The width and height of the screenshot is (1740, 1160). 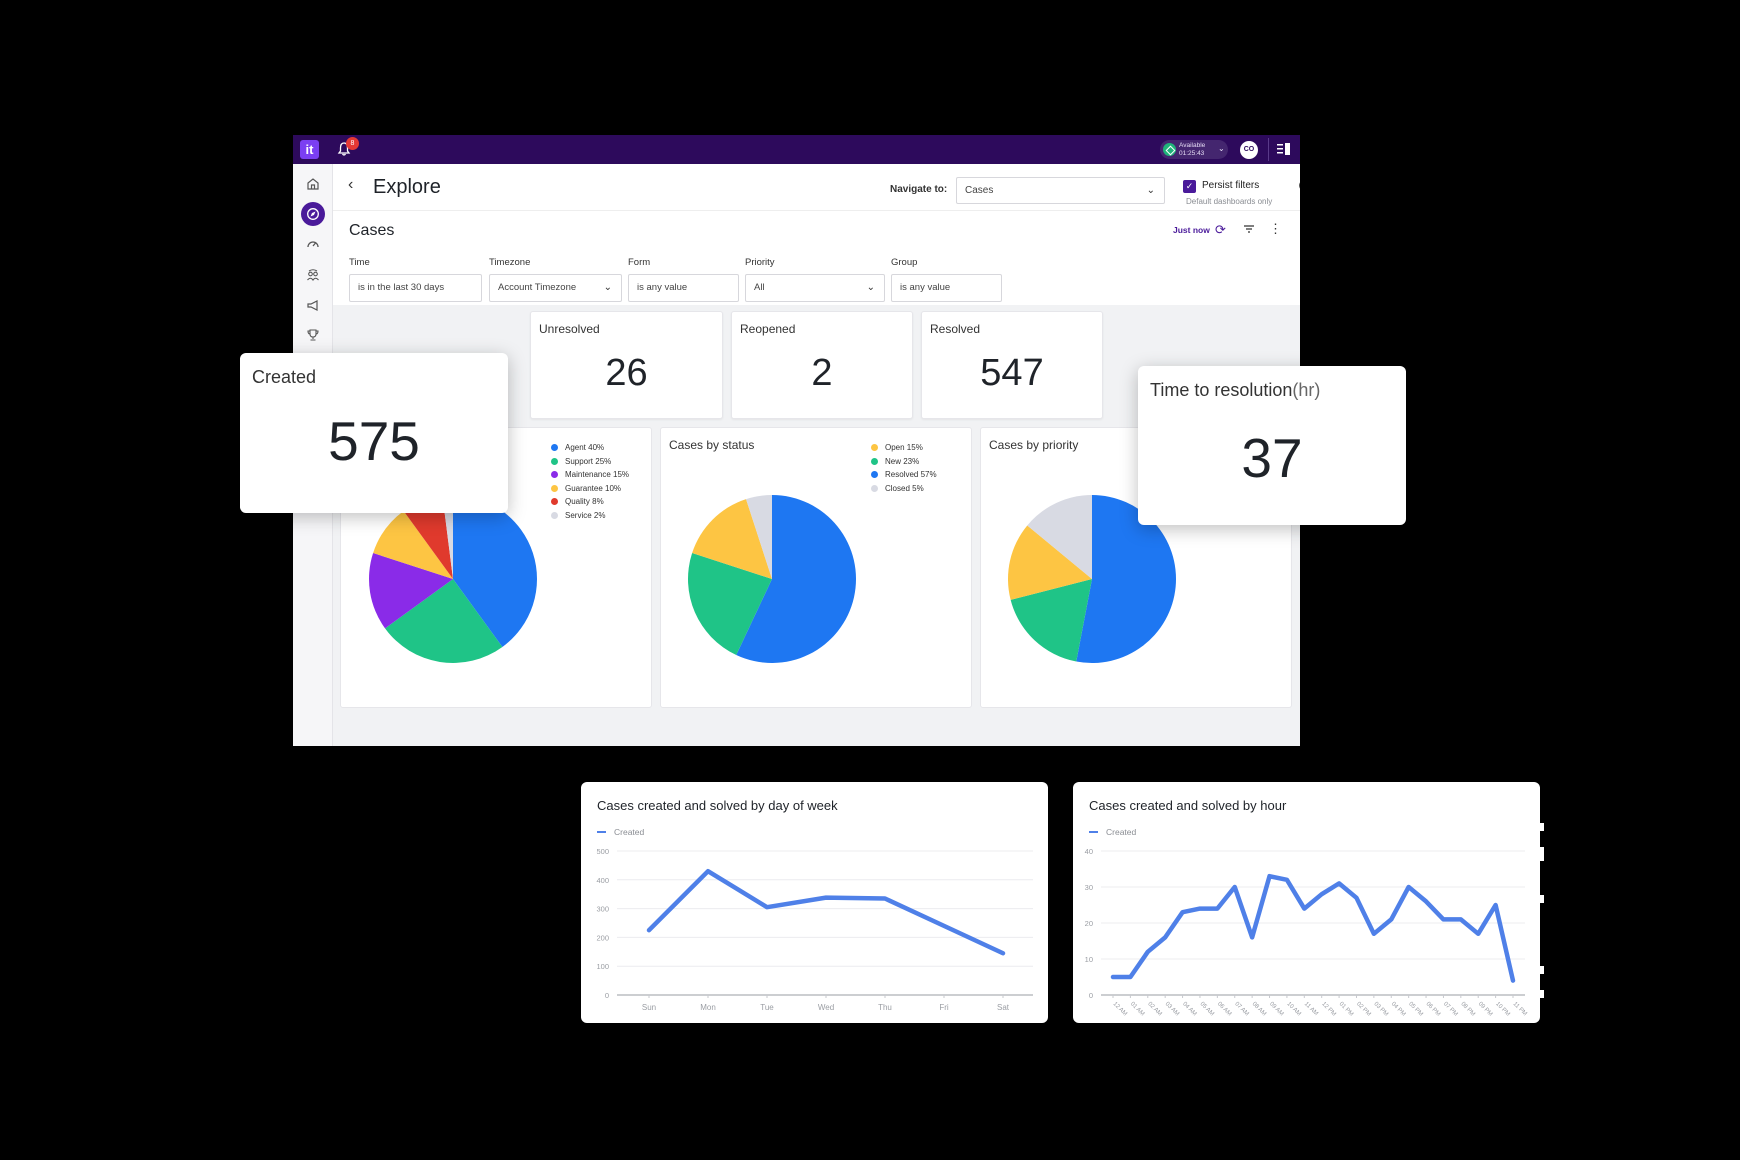 What do you see at coordinates (585, 448) in the screenshot?
I see `legend-label: Agent 40%` at bounding box center [585, 448].